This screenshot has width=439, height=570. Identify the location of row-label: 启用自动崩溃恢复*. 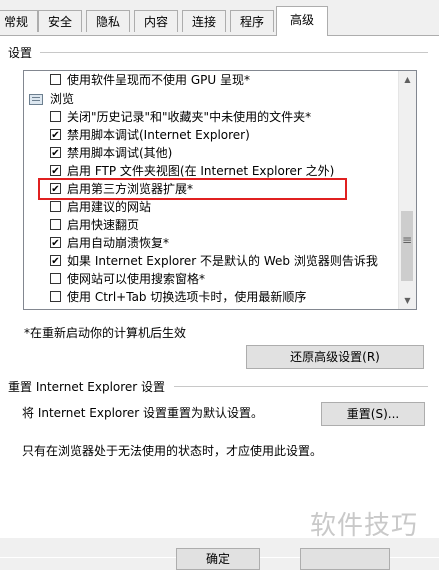
(118, 243).